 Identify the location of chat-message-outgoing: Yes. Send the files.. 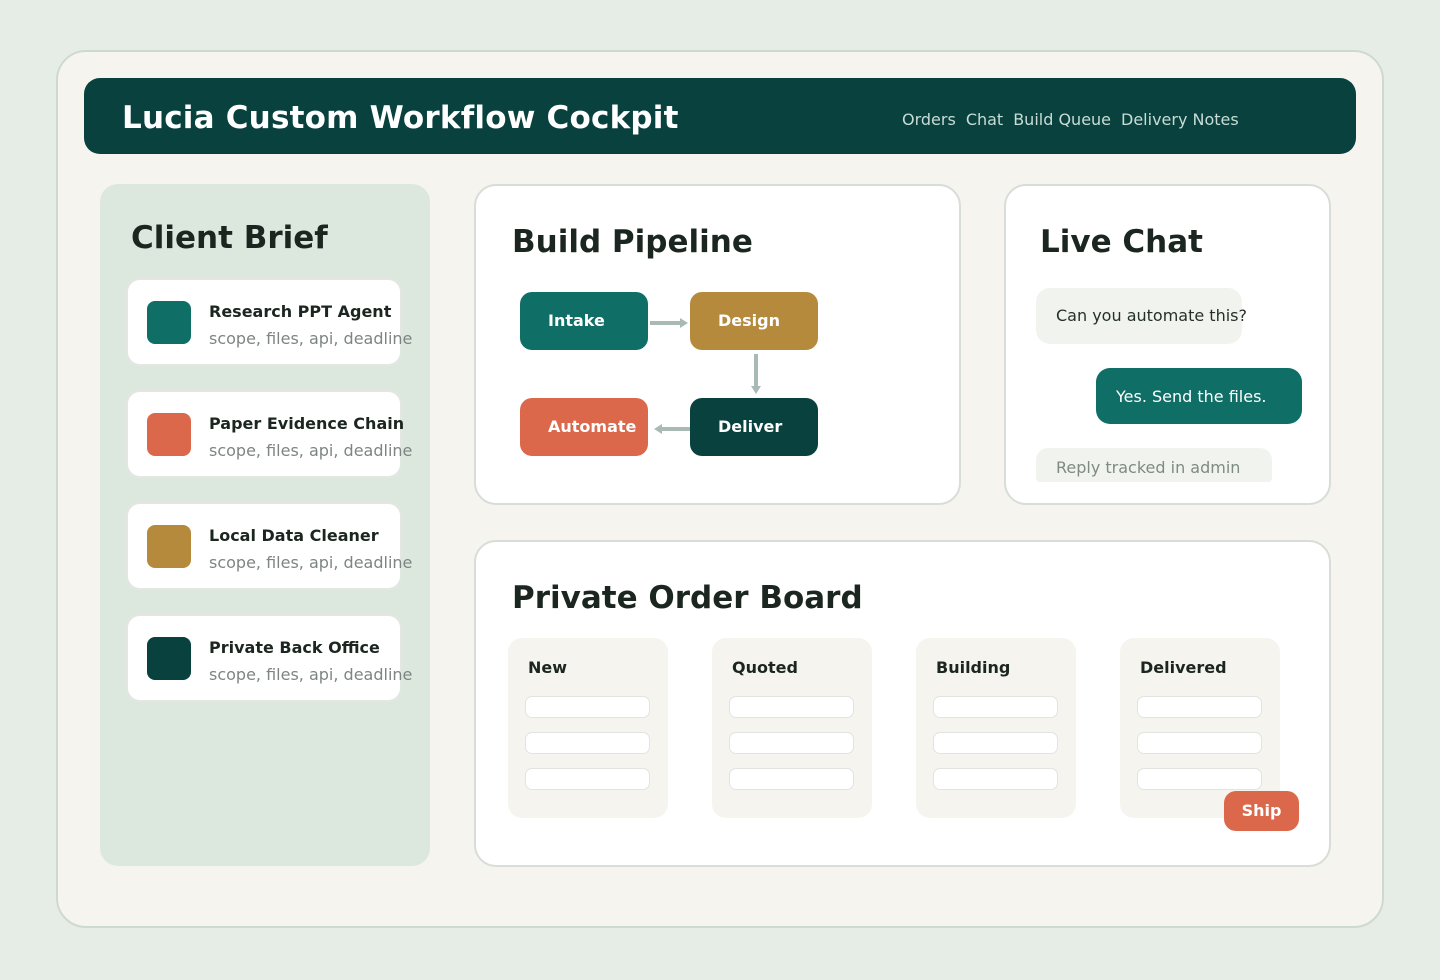
(1199, 396).